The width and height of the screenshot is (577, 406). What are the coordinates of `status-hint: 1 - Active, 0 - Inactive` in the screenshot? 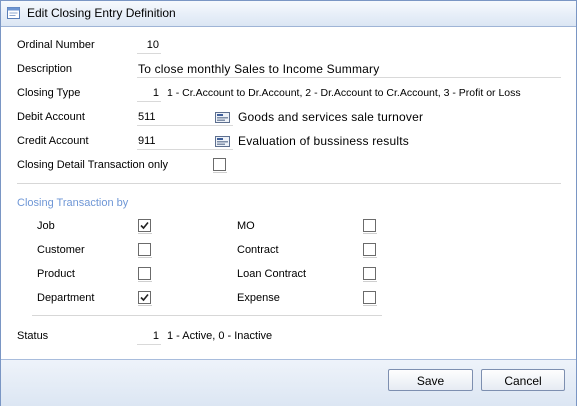 It's located at (220, 336).